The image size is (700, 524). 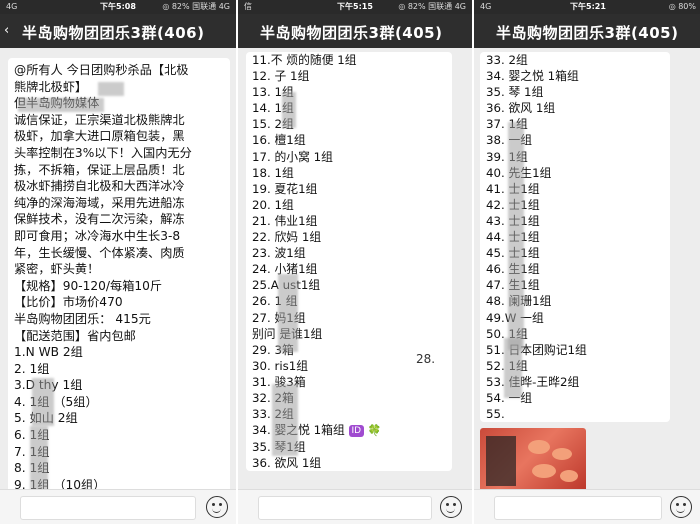 I want to click on message-line: 即可食用；冰冷海水中生长3-8, so click(x=97, y=235).